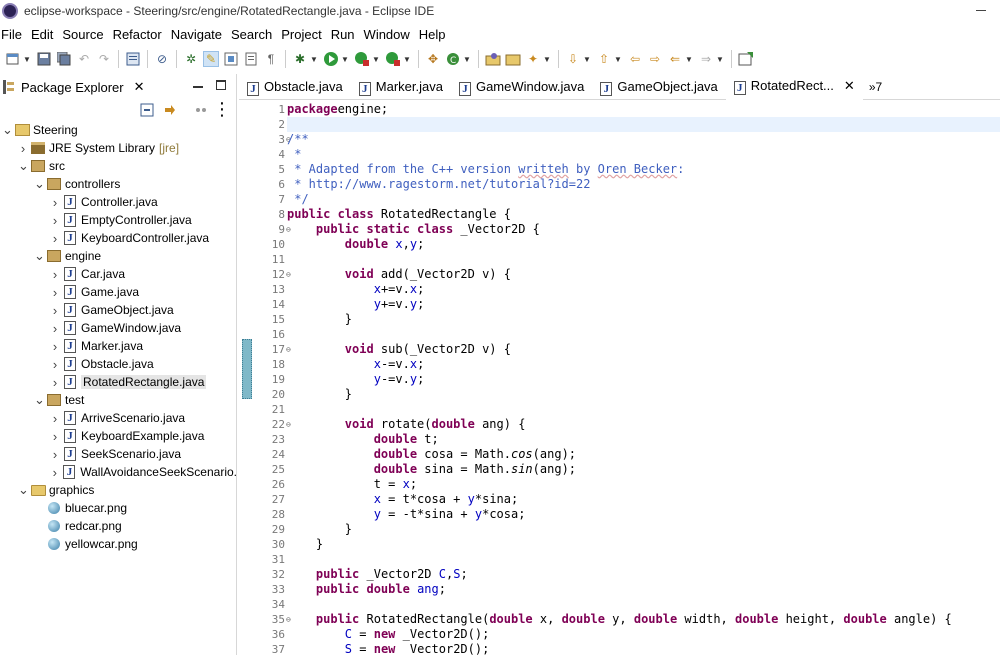 This screenshot has height=655, width=1000. Describe the element at coordinates (643, 514) in the screenshot. I see `code-line: y = -t*sina + y*cosa;` at that location.